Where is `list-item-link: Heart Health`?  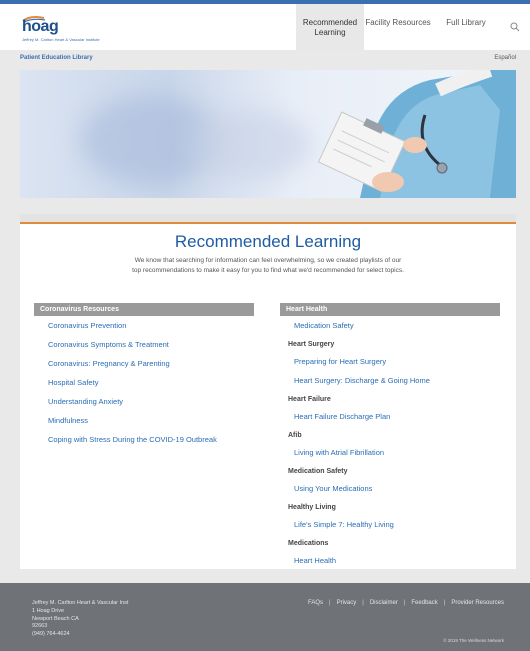
list-item-link: Heart Health is located at coordinates (390, 560).